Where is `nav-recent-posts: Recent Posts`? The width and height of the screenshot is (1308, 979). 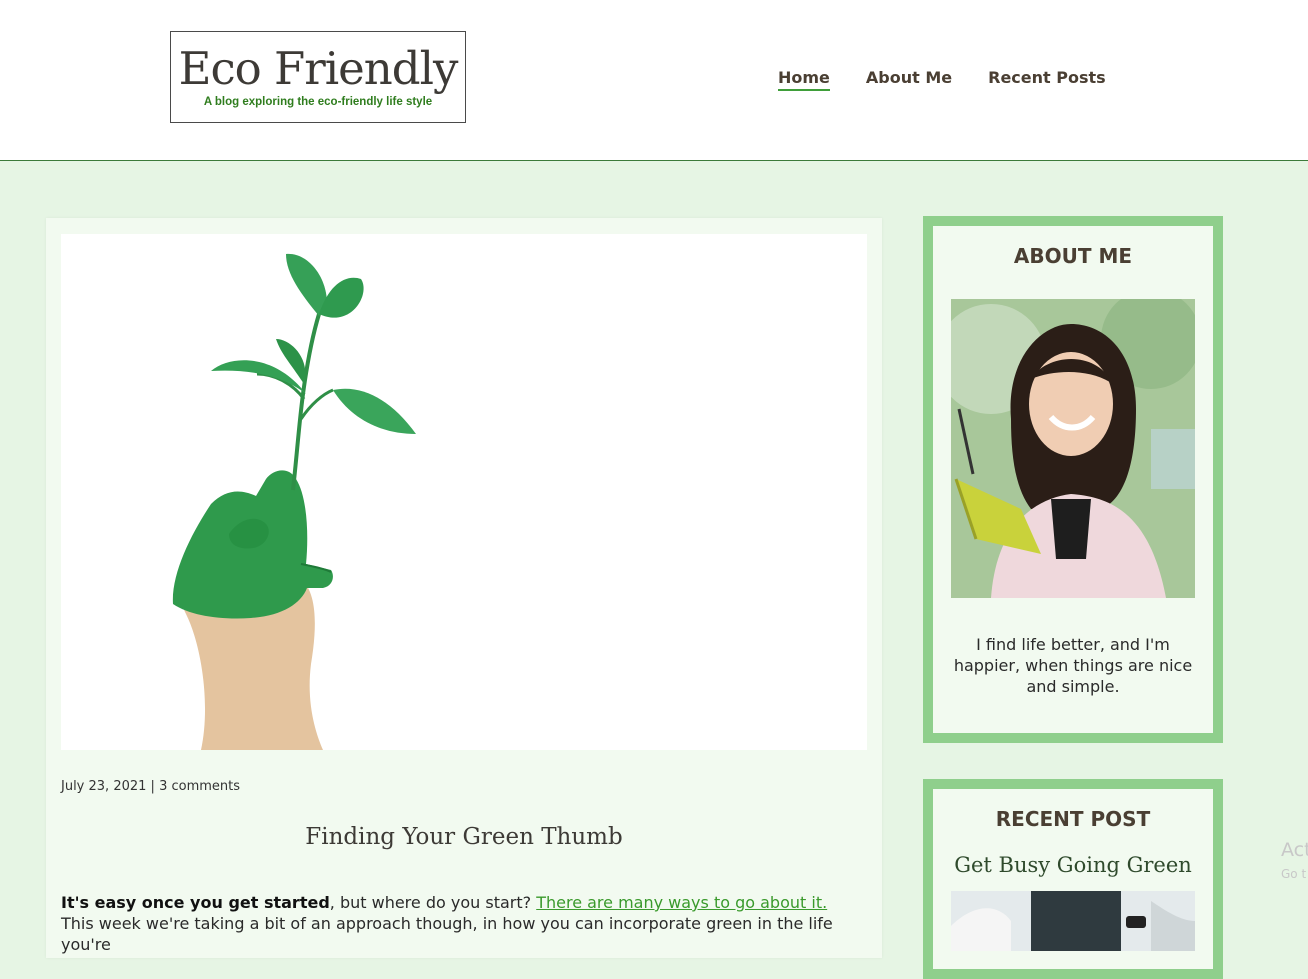
nav-recent-posts: Recent Posts is located at coordinates (1047, 79).